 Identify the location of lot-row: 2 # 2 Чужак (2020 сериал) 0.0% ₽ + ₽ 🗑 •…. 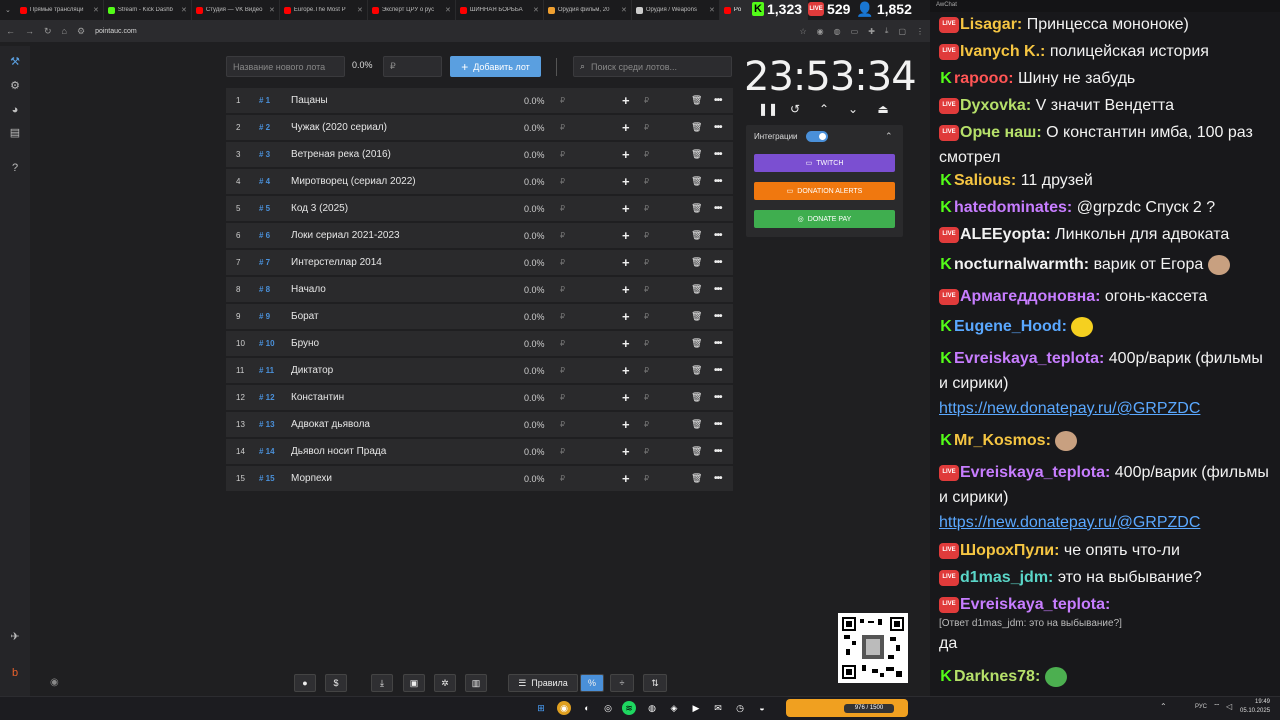
(479, 127).